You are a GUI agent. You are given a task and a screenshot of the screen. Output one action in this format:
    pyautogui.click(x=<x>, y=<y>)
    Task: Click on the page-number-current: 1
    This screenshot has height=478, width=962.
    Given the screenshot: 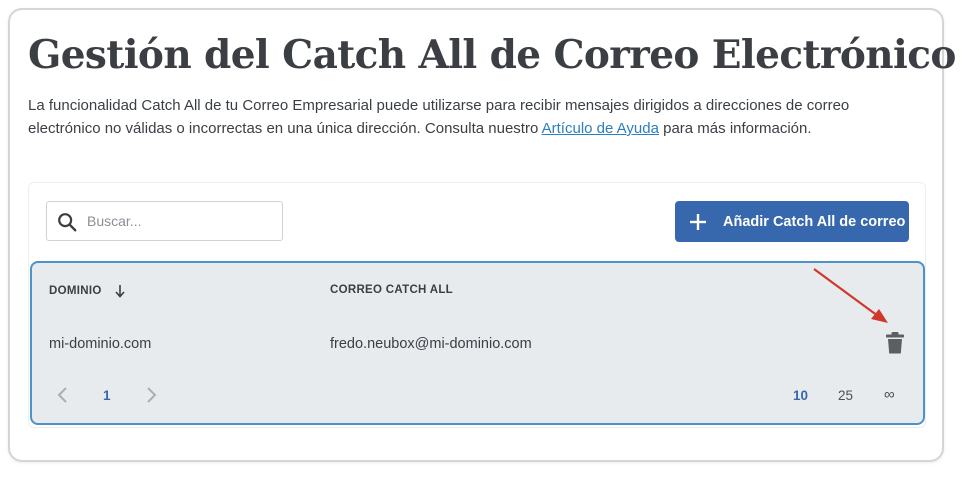 What is the action you would take?
    pyautogui.click(x=107, y=395)
    